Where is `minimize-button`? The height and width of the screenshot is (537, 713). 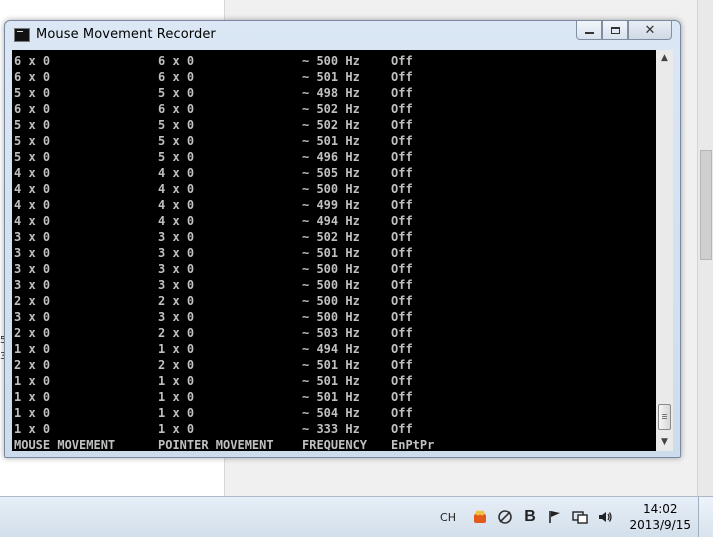 minimize-button is located at coordinates (589, 30).